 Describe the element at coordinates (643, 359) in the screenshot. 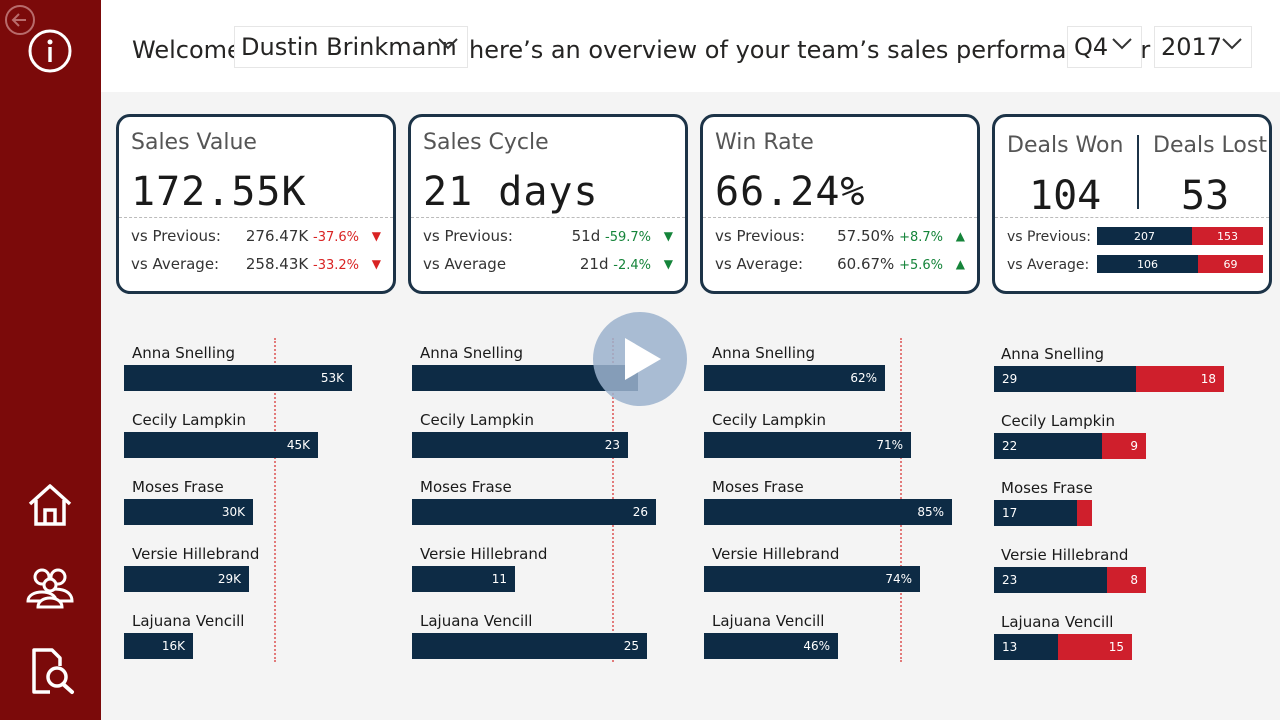

I see `play-icon` at that location.